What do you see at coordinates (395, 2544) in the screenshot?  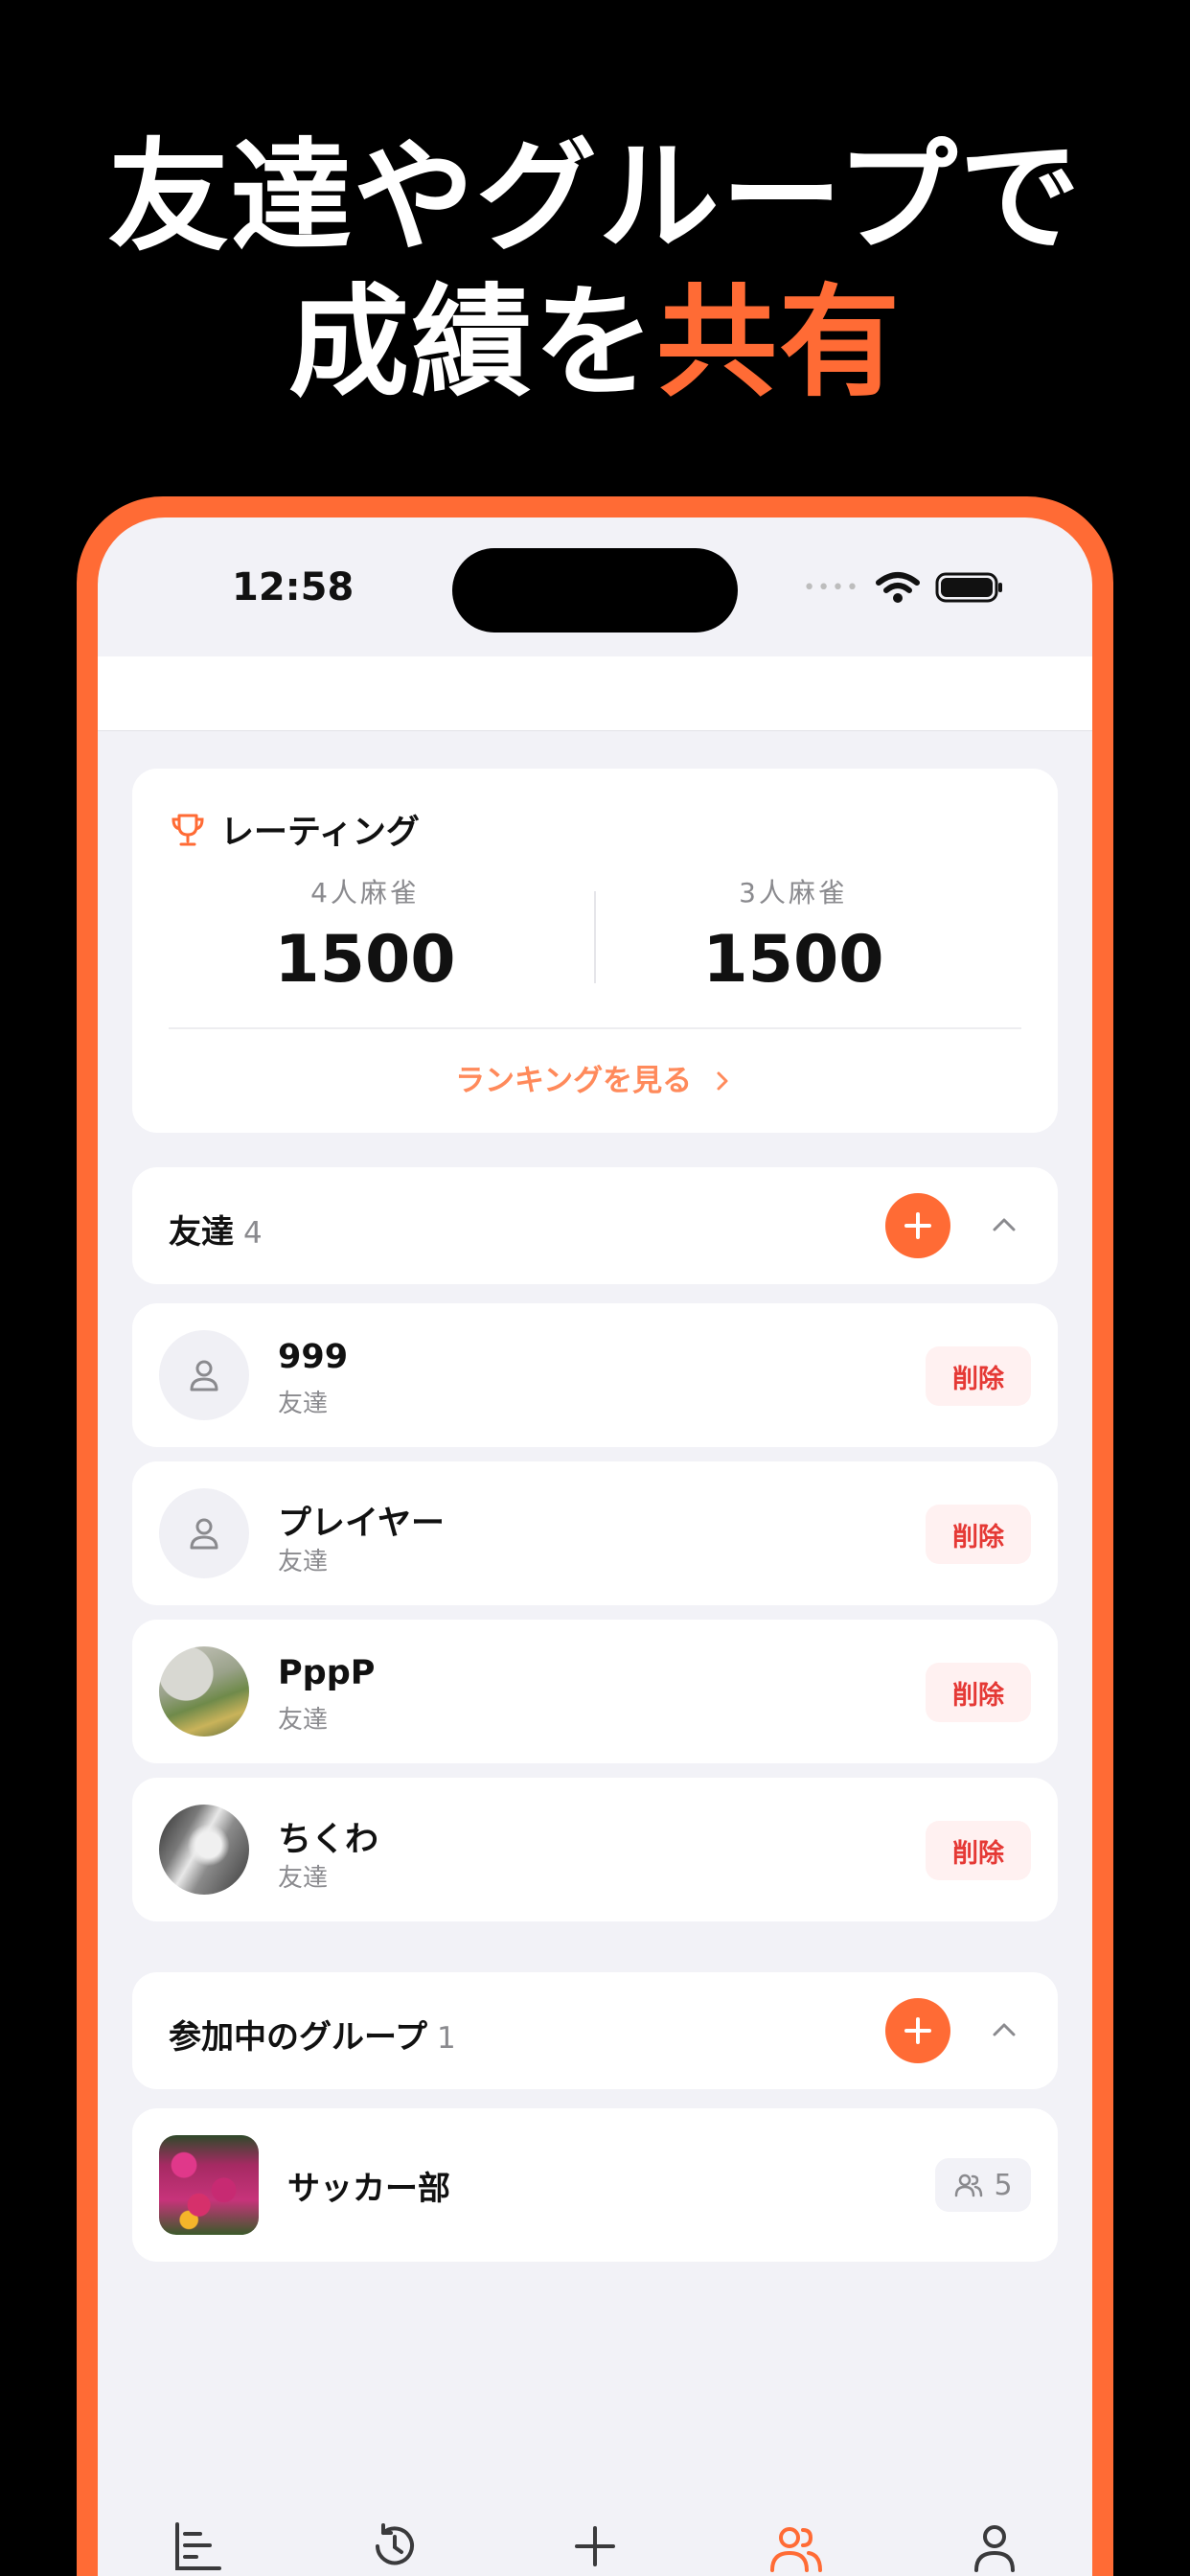 I see `history-icon` at bounding box center [395, 2544].